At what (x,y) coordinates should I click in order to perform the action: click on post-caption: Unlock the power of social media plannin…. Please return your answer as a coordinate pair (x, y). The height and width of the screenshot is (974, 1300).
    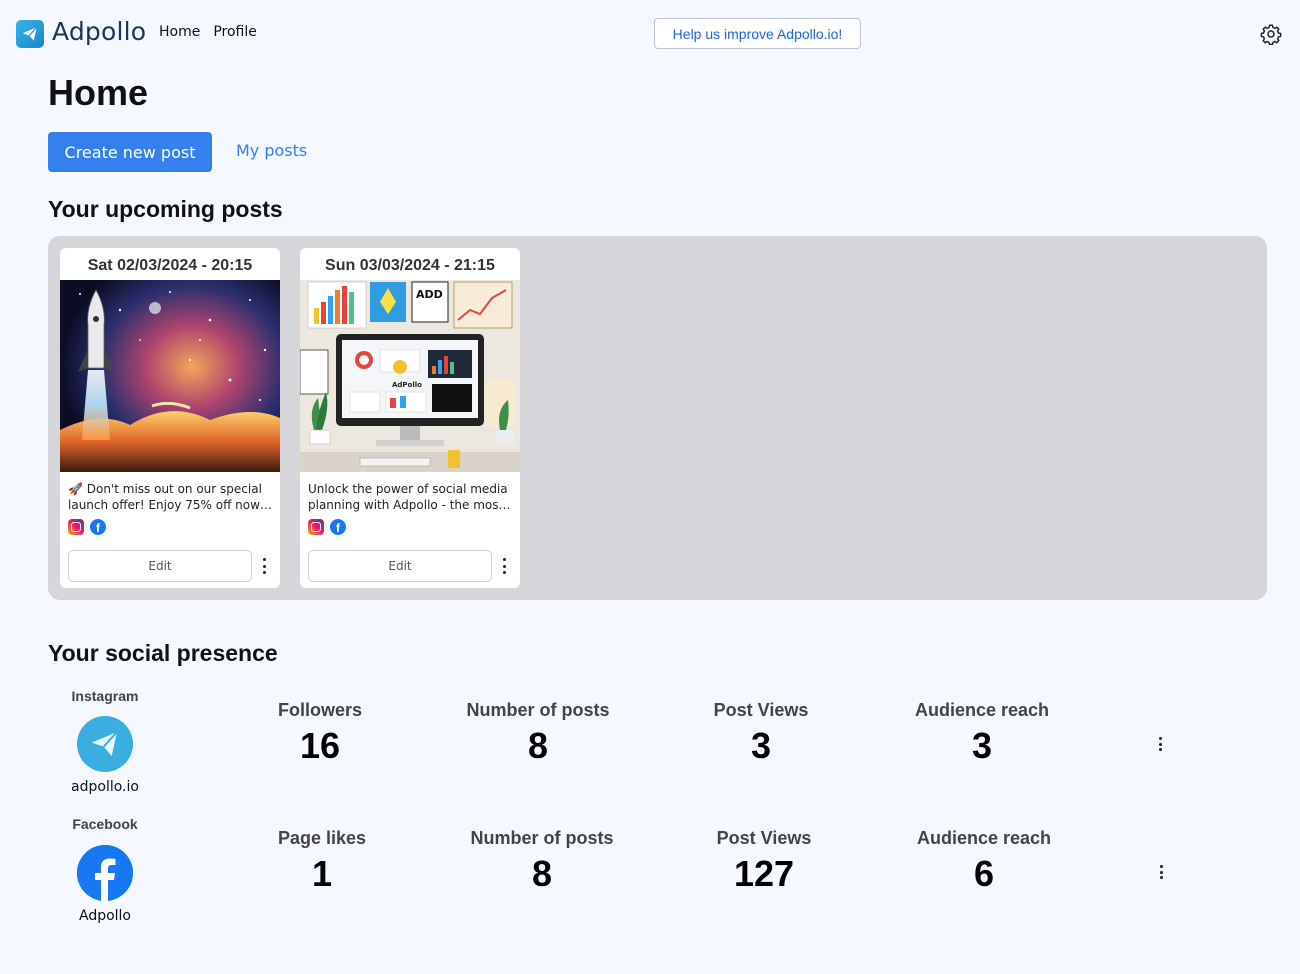
    Looking at the image, I should click on (410, 497).